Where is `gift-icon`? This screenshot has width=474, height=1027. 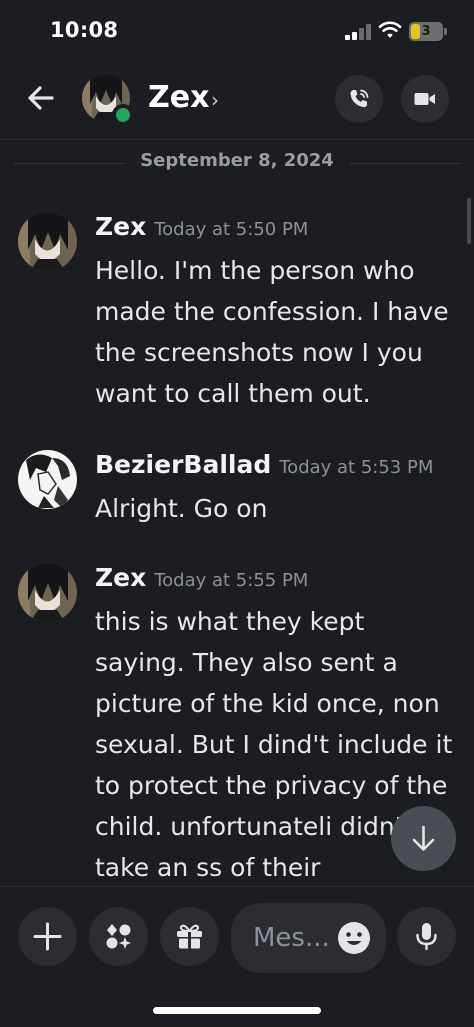 gift-icon is located at coordinates (189, 936).